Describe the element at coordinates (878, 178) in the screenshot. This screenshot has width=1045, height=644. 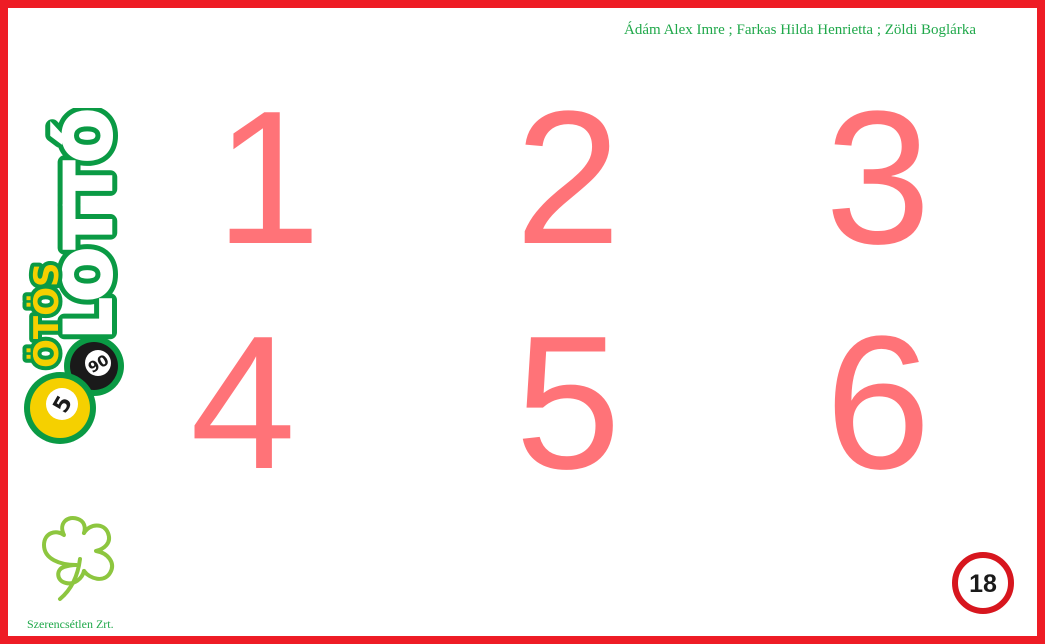
I see `number-button-3: 3` at that location.